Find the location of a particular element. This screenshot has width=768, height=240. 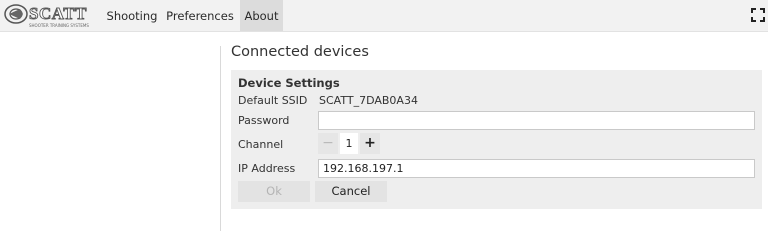

channel-increment-button: + is located at coordinates (370, 143).